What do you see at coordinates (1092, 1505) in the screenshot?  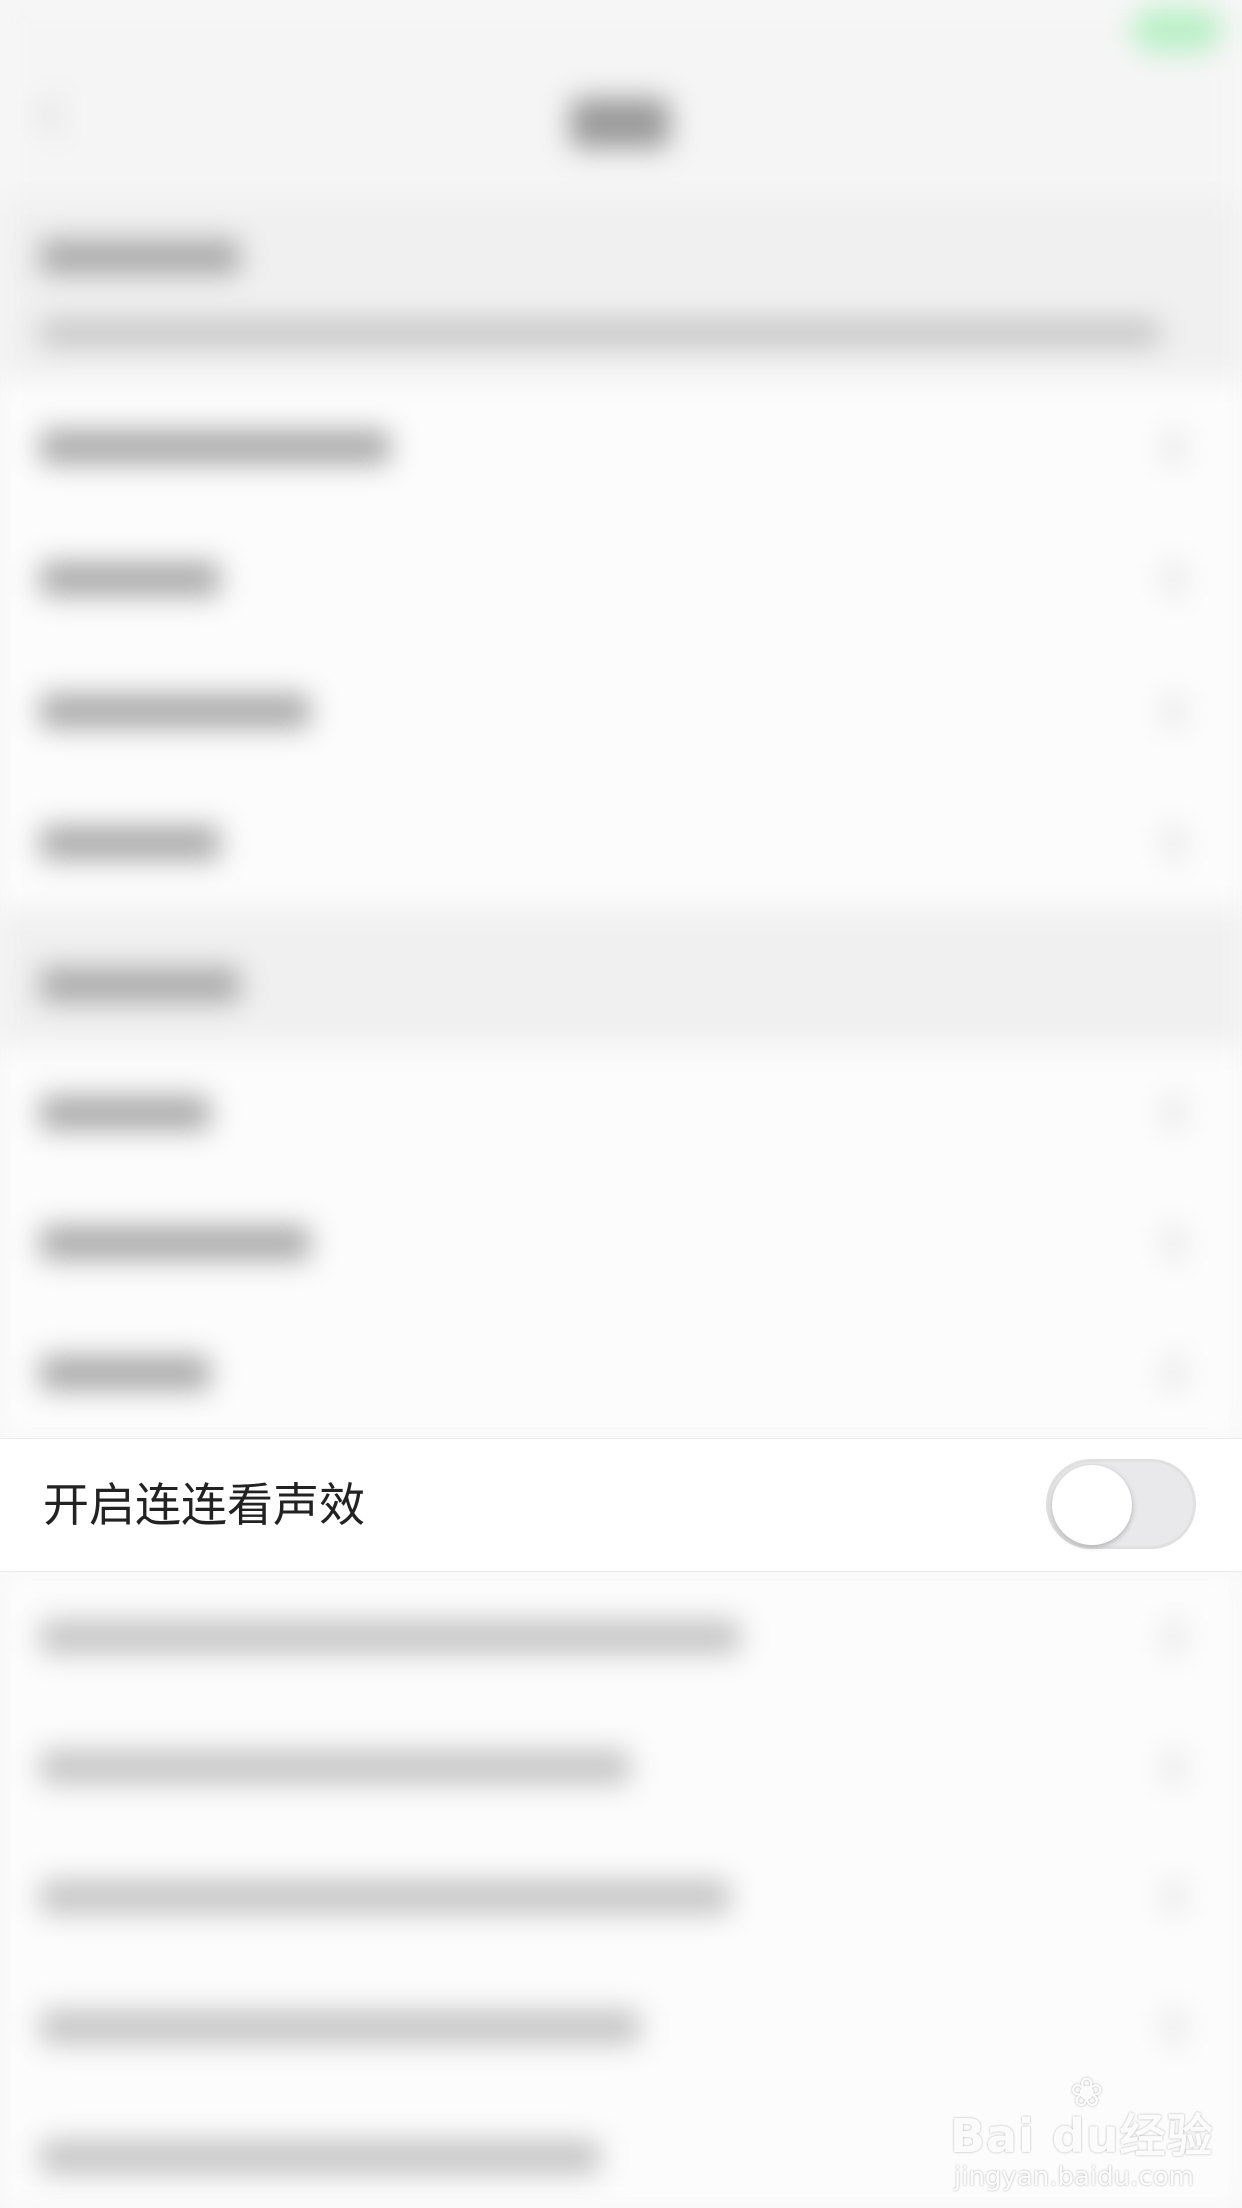 I see `toggle-knob` at bounding box center [1092, 1505].